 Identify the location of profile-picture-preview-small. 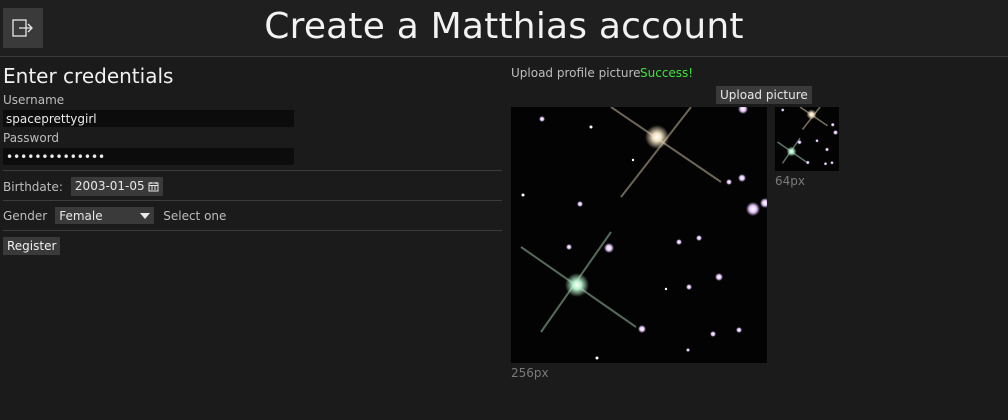
(807, 138).